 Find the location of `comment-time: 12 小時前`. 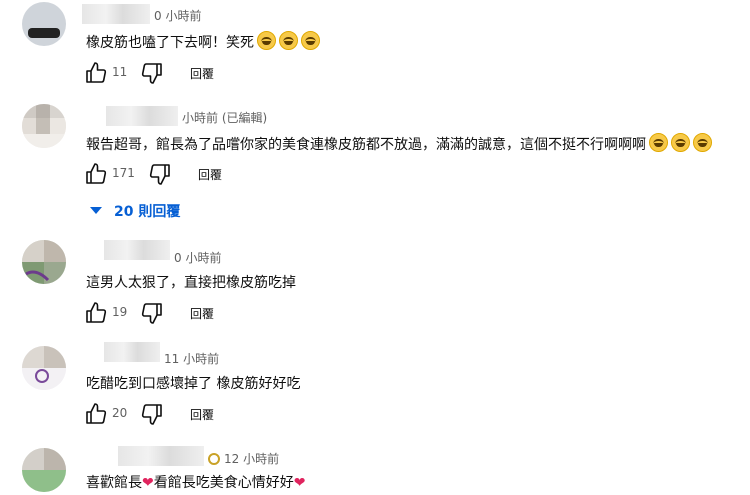

comment-time: 12 小時前 is located at coordinates (243, 458).